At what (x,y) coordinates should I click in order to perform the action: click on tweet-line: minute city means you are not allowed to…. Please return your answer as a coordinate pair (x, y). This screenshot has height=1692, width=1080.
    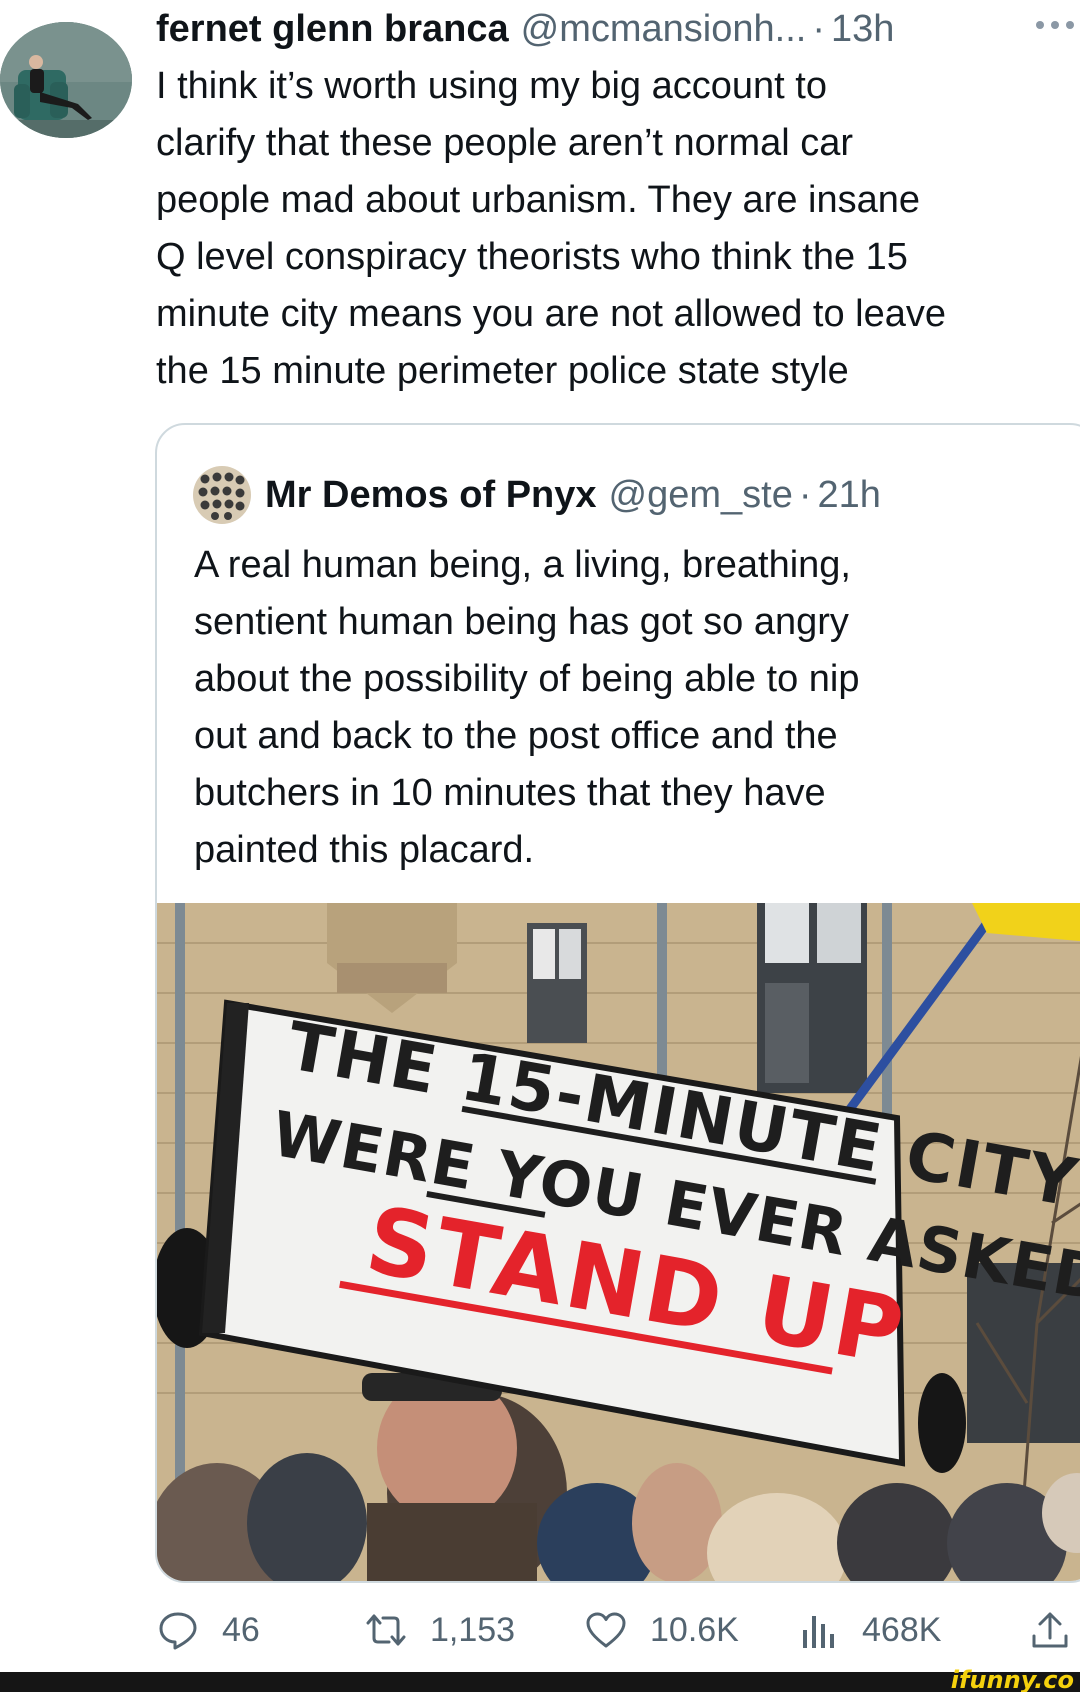
    Looking at the image, I should click on (551, 314).